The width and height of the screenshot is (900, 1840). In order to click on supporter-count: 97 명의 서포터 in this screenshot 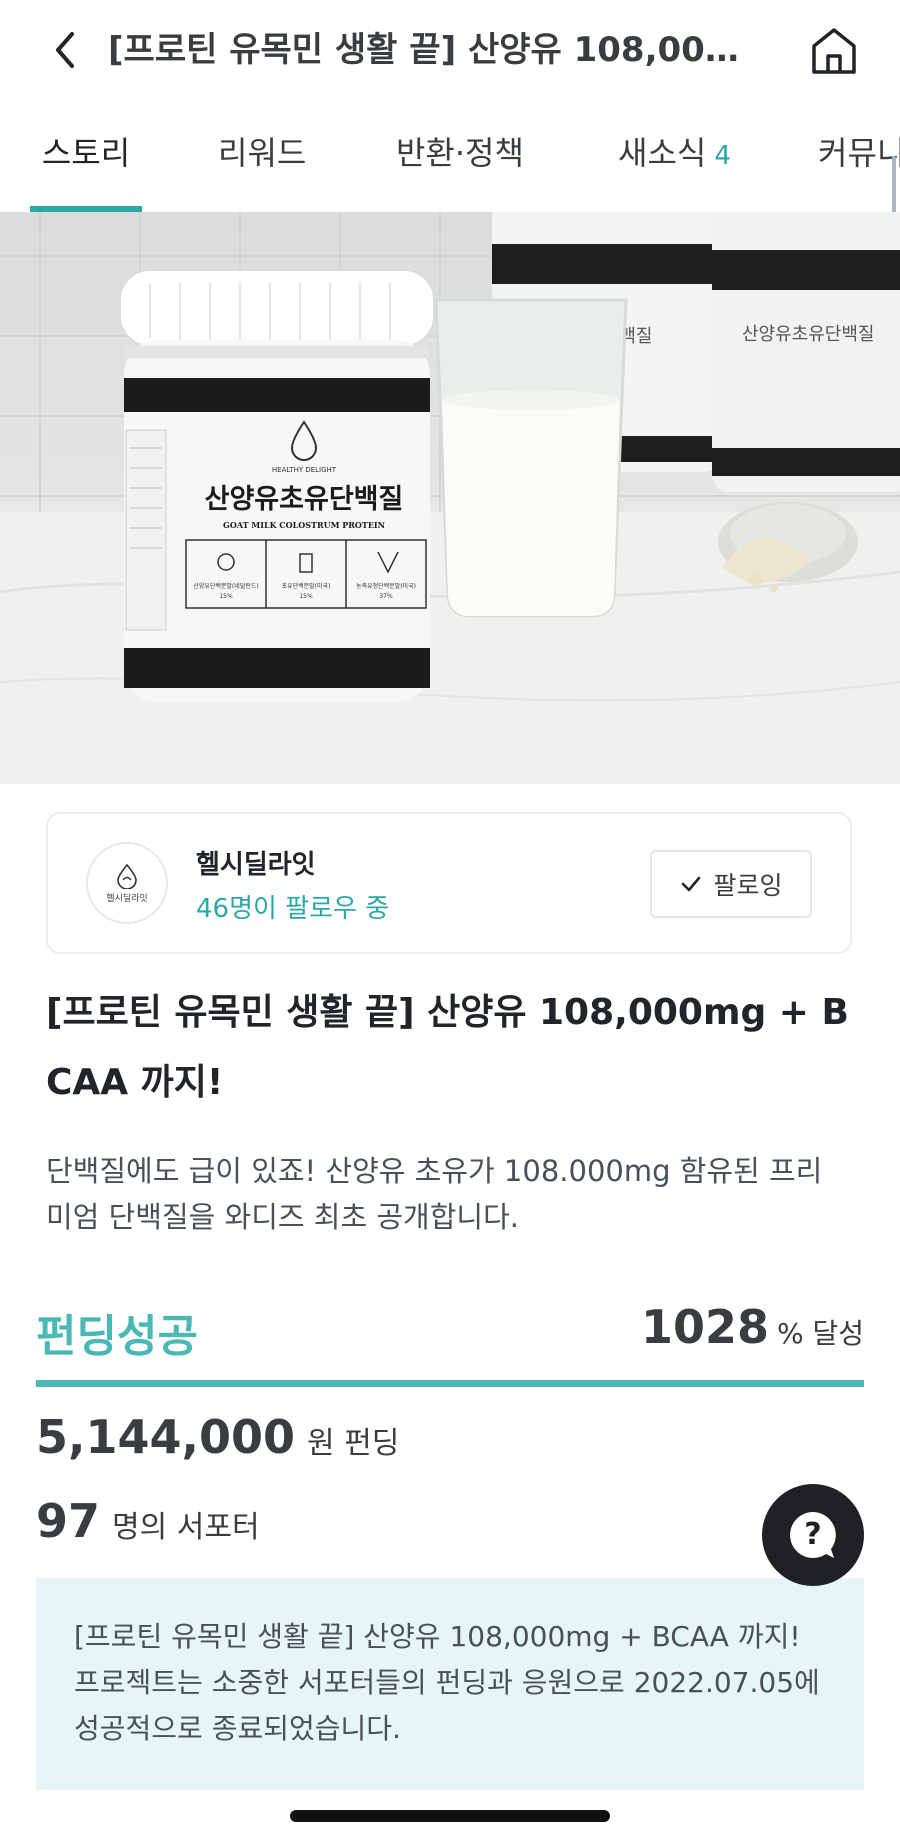, I will do `click(148, 1521)`.